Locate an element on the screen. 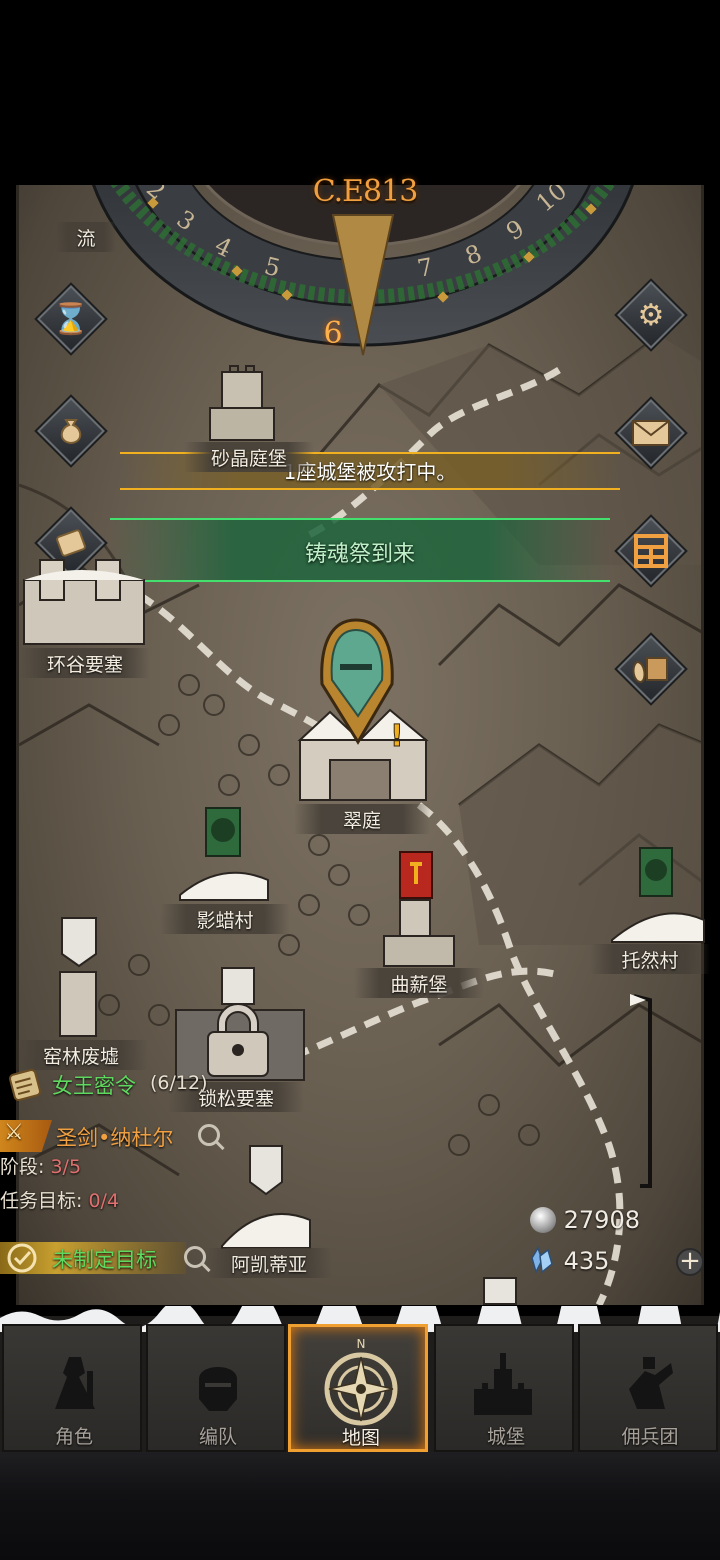 This screenshot has height=1560, width=720. tab-formation: 编队 is located at coordinates (216, 1388).